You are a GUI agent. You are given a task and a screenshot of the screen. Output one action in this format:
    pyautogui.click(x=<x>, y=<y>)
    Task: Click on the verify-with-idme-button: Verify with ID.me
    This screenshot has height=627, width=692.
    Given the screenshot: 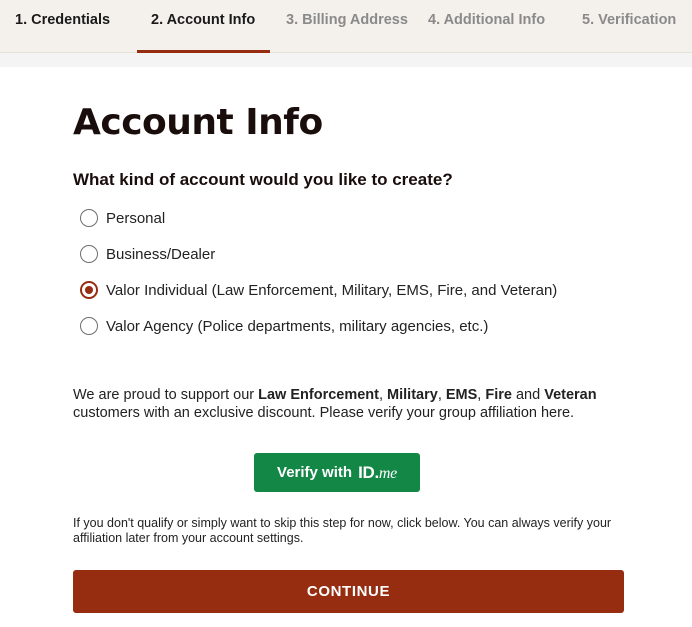 What is the action you would take?
    pyautogui.click(x=337, y=472)
    